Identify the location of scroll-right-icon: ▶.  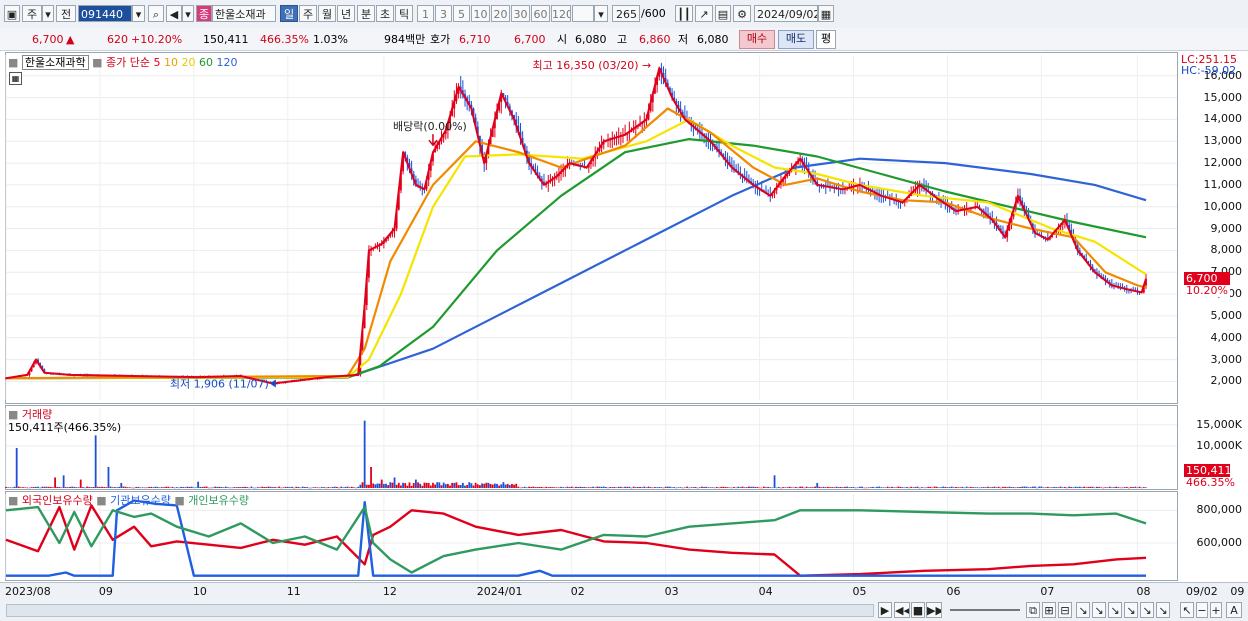
(885, 610).